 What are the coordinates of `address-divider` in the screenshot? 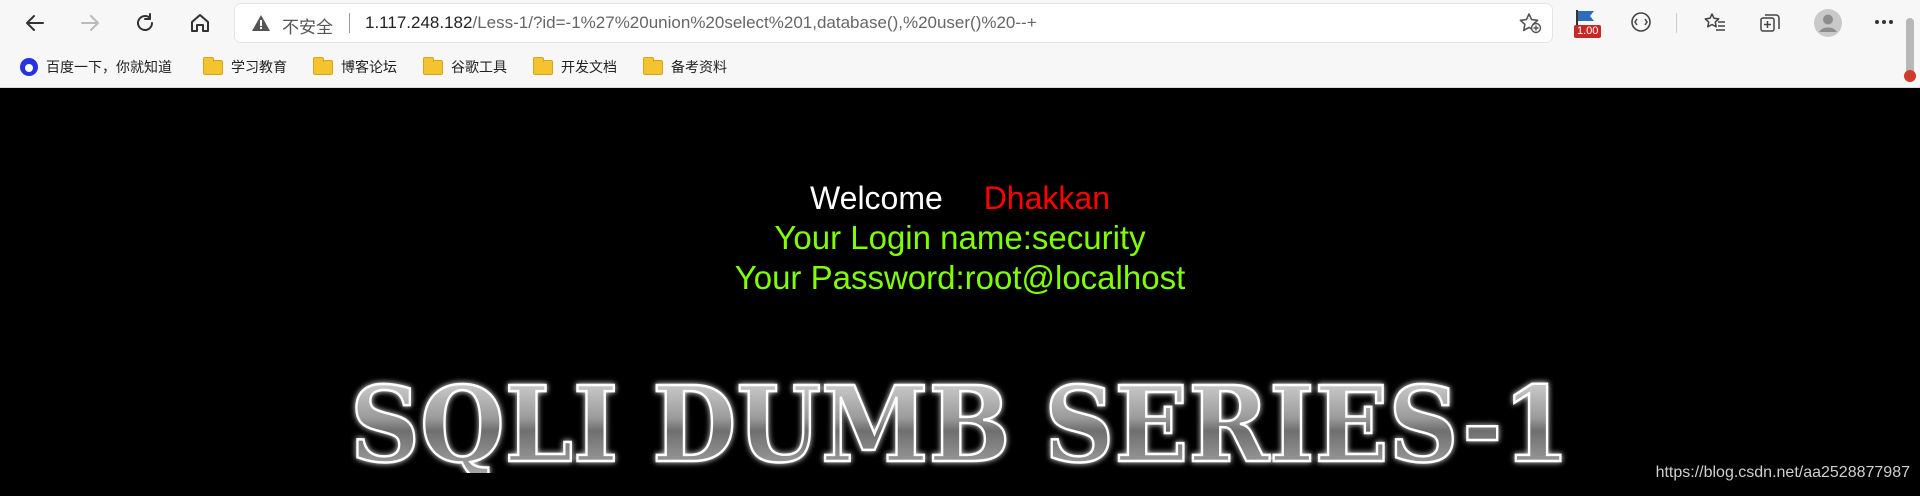 It's located at (349, 23).